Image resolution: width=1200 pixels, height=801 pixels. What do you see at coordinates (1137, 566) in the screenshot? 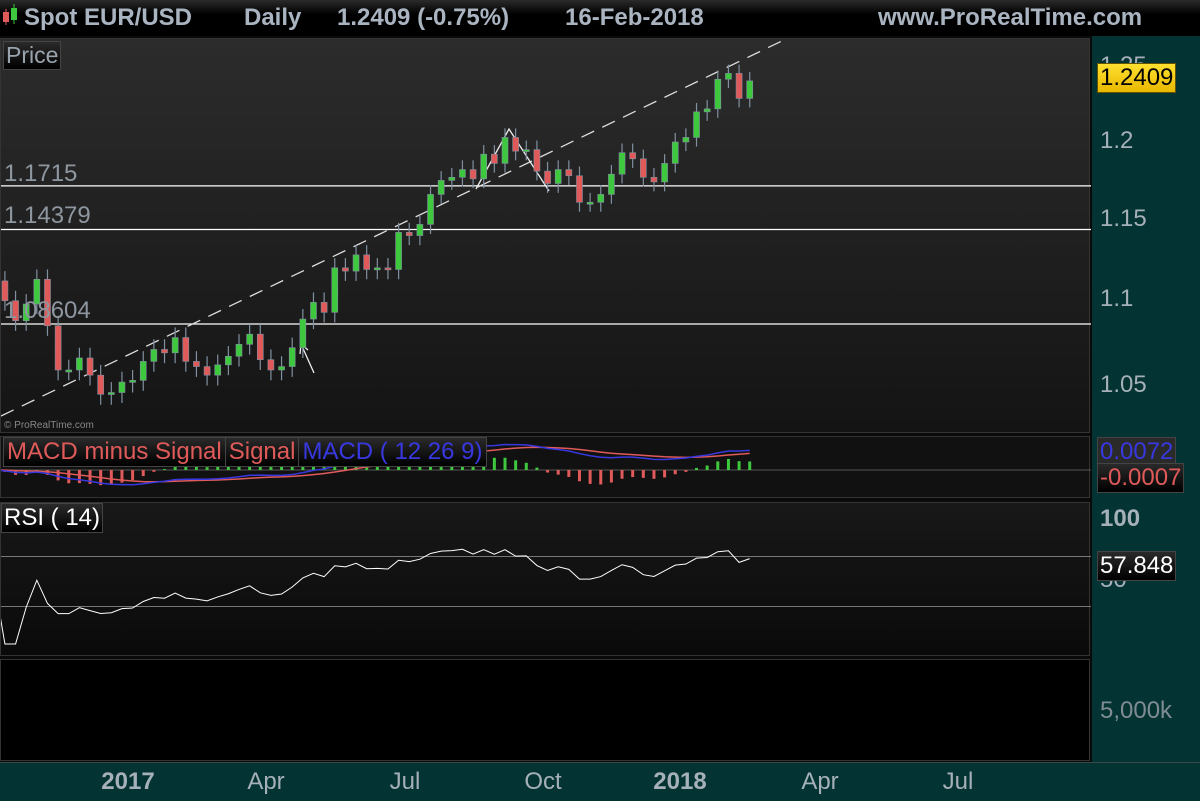
I see `rsi-value-badge: 57.848` at bounding box center [1137, 566].